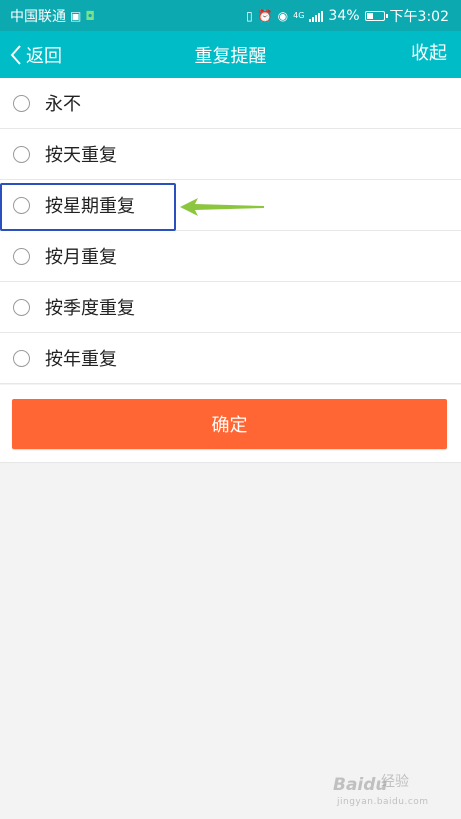  Describe the element at coordinates (76, 15) in the screenshot. I see `sim-card-icon: ▣` at that location.